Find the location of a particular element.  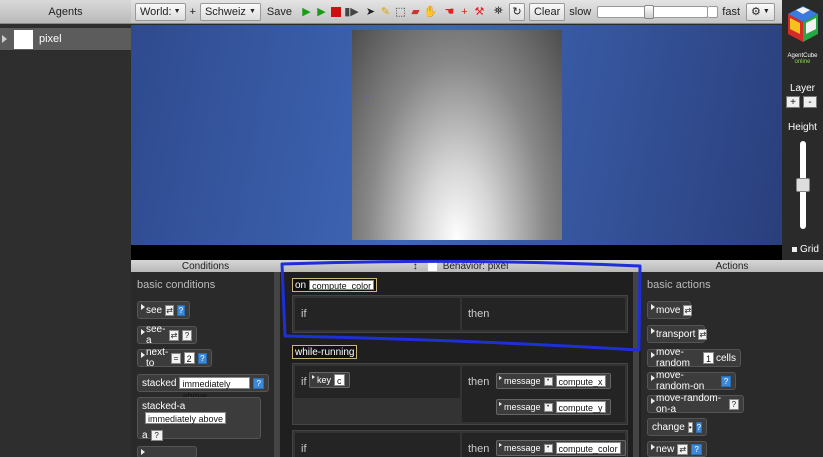

behavior-header: ↕ Behavior: pixel is located at coordinates (460, 266).